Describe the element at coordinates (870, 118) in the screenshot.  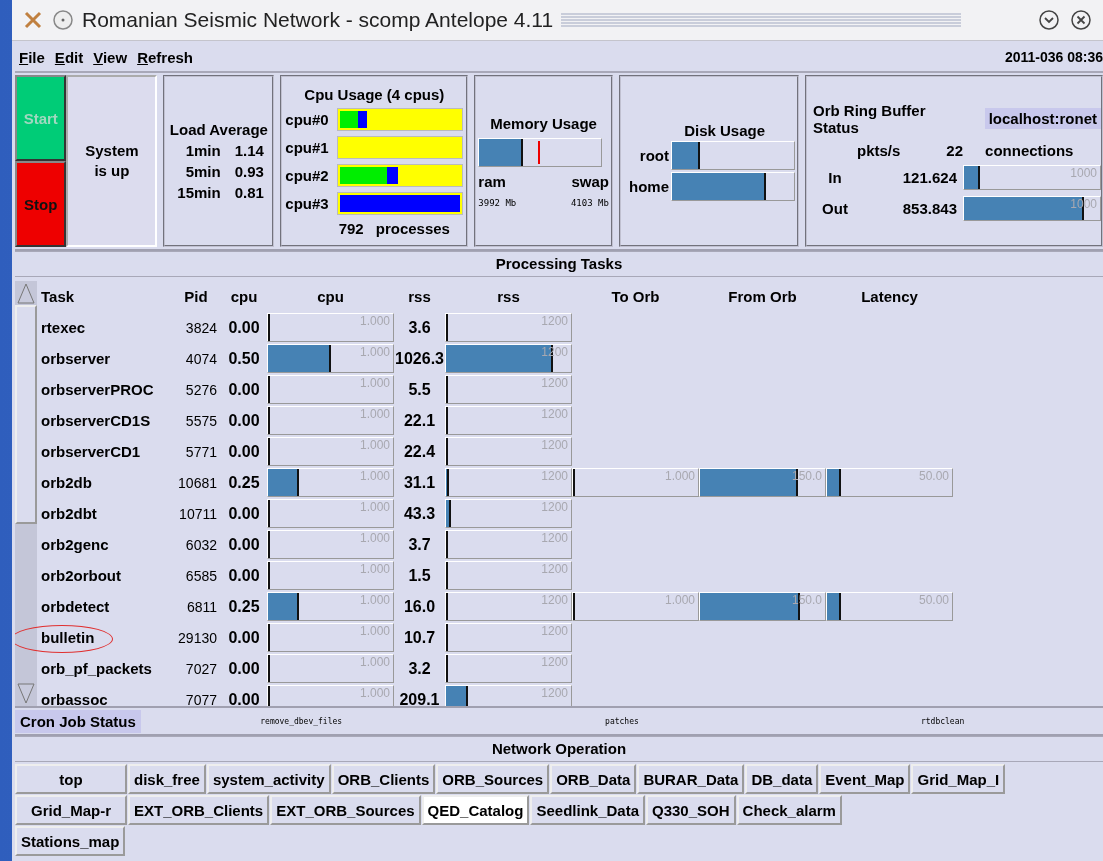
I see `panel-title: Orb Ring Buffer Status` at that location.